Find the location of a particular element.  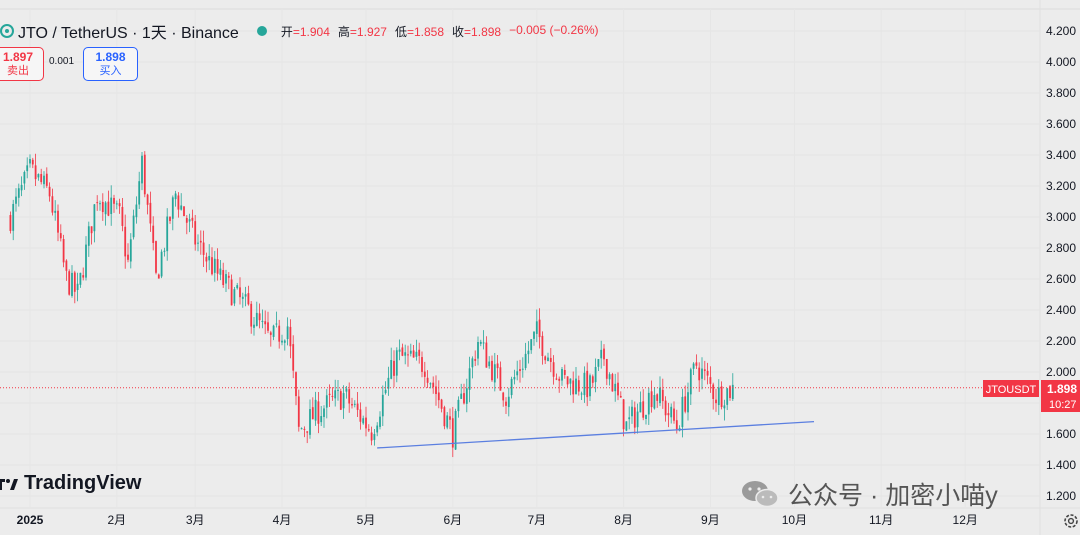

sell-label: 卖出 is located at coordinates (18, 71).